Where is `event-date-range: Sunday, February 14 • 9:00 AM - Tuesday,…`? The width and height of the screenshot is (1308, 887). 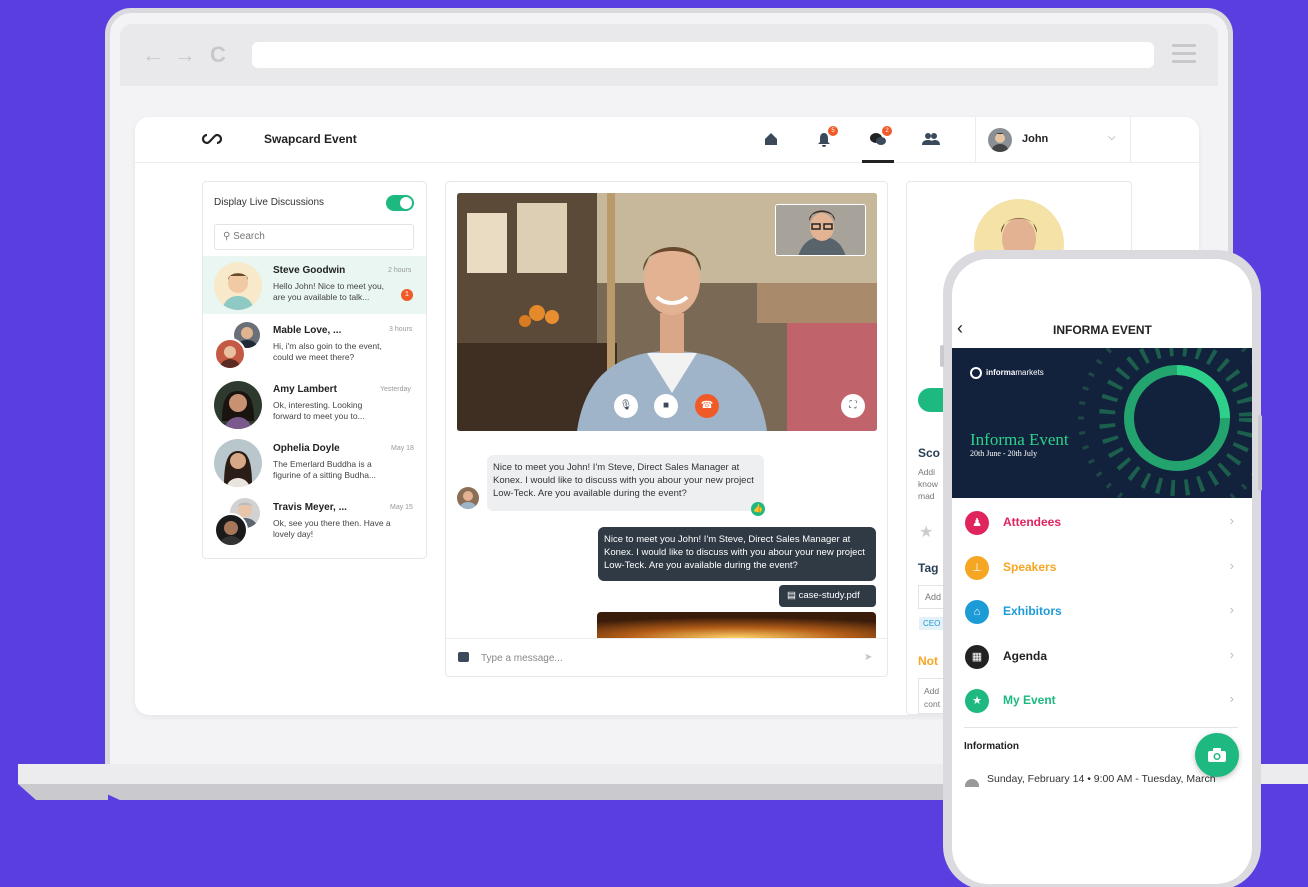 event-date-range: Sunday, February 14 • 9:00 AM - Tuesday,… is located at coordinates (1101, 779).